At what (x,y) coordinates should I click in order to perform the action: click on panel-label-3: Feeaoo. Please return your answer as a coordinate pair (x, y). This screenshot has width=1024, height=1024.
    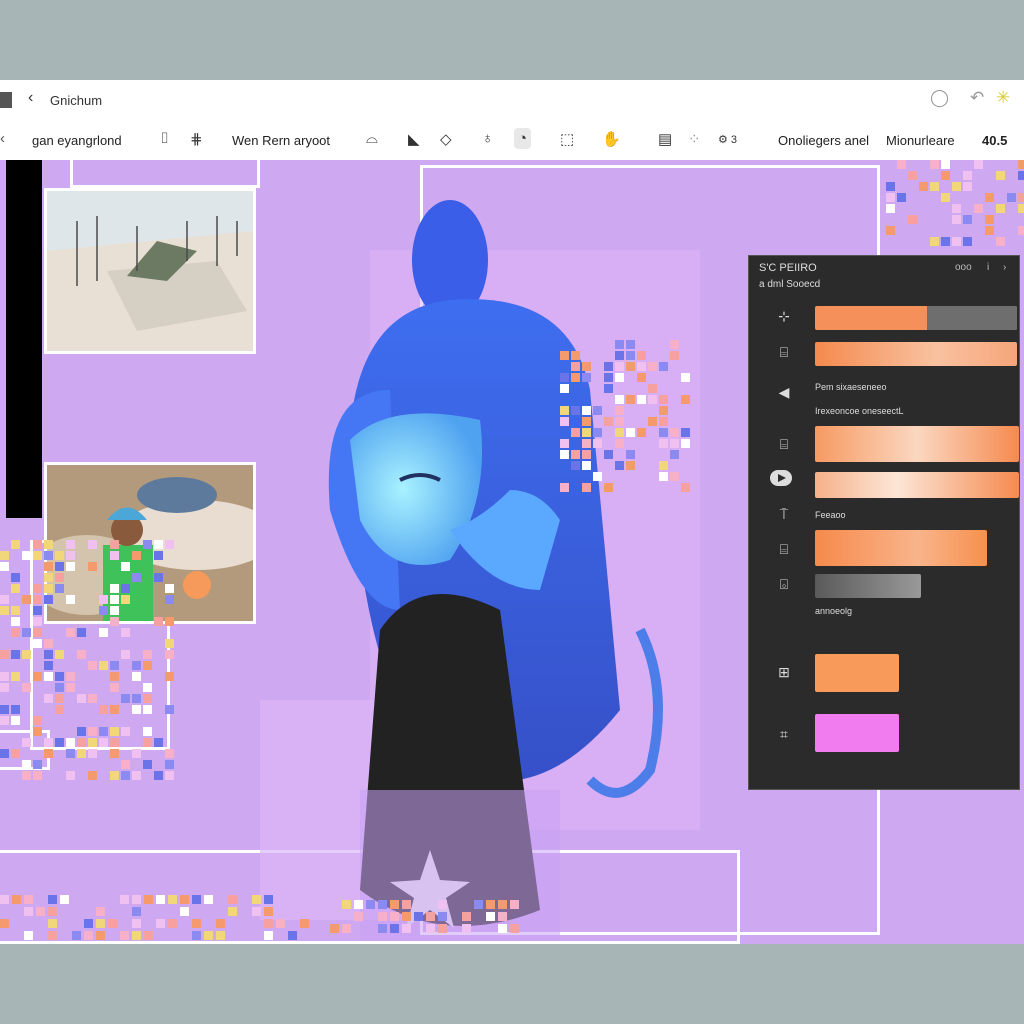
    Looking at the image, I should click on (830, 515).